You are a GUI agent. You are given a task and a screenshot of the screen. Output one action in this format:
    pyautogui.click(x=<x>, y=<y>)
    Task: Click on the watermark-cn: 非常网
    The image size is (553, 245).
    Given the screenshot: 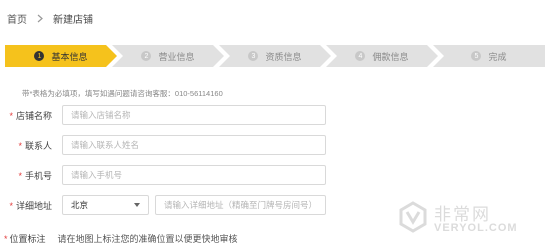 What is the action you would take?
    pyautogui.click(x=462, y=214)
    